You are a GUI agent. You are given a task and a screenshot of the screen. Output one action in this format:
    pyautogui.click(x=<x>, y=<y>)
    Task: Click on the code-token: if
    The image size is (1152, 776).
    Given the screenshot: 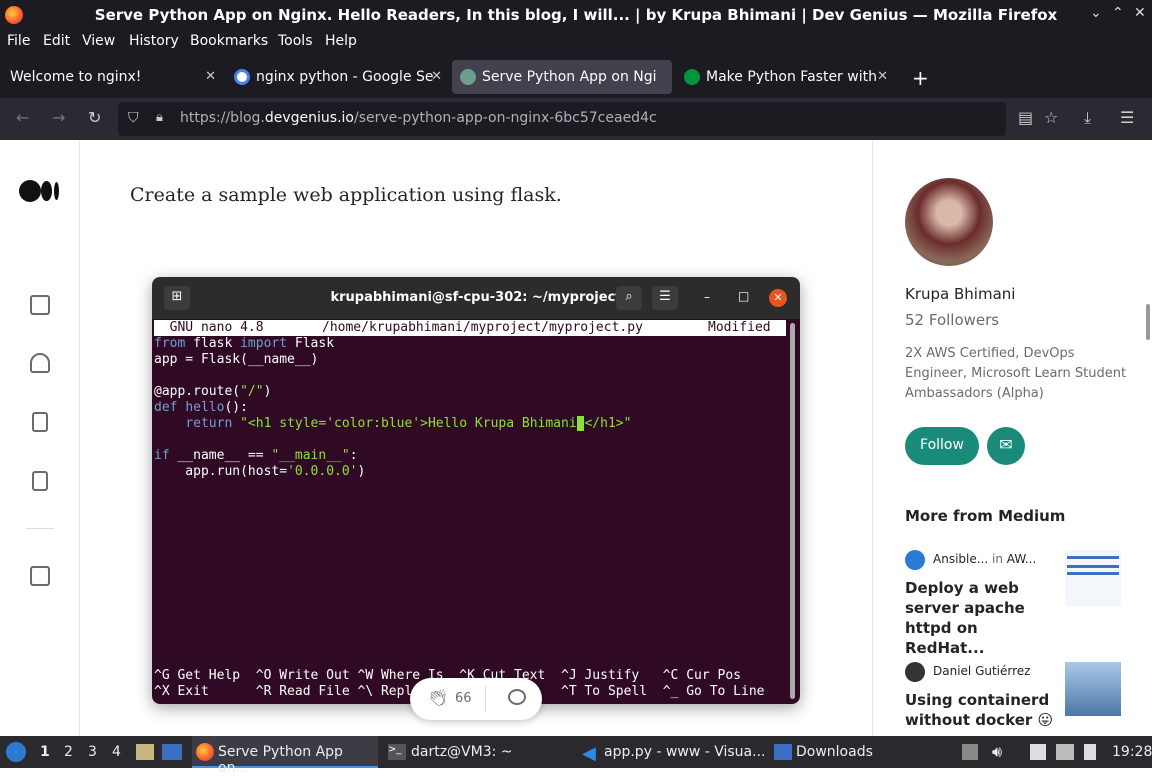 What is the action you would take?
    pyautogui.click(x=162, y=455)
    